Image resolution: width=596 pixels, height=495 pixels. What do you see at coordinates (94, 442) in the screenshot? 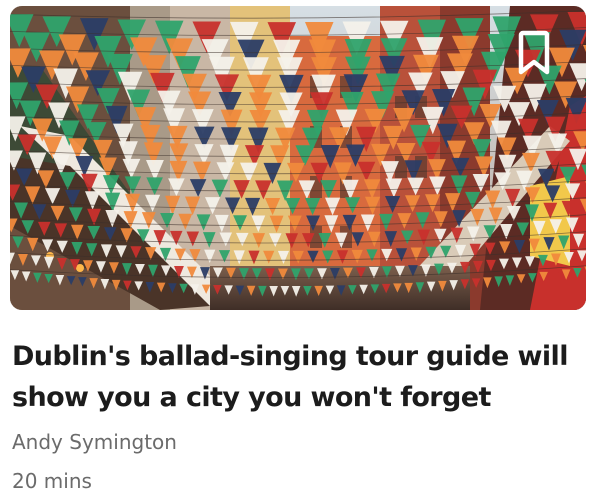
I see `article-author: Andy Symington` at bounding box center [94, 442].